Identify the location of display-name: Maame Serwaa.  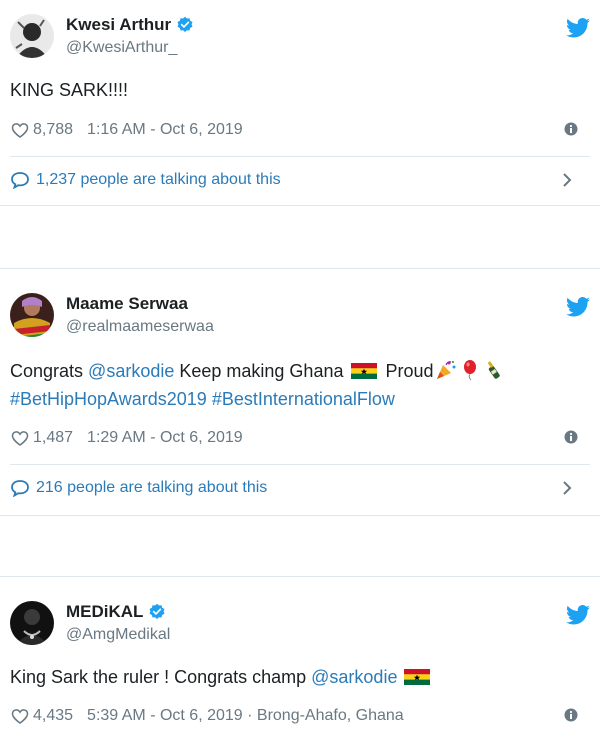
(127, 304).